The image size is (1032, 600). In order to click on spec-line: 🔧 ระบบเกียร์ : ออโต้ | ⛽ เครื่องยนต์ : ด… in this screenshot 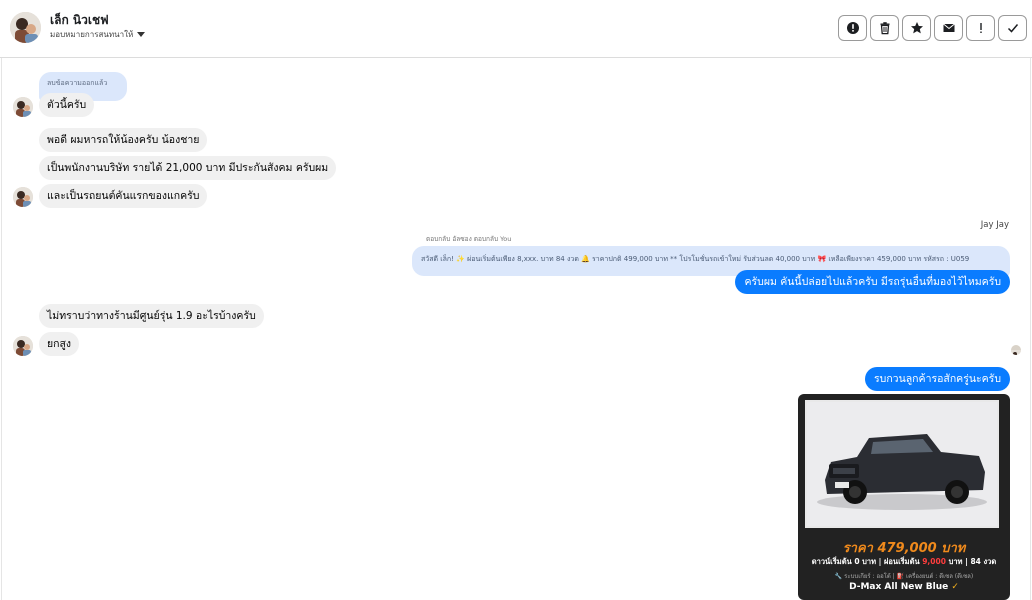, I will do `click(904, 576)`.